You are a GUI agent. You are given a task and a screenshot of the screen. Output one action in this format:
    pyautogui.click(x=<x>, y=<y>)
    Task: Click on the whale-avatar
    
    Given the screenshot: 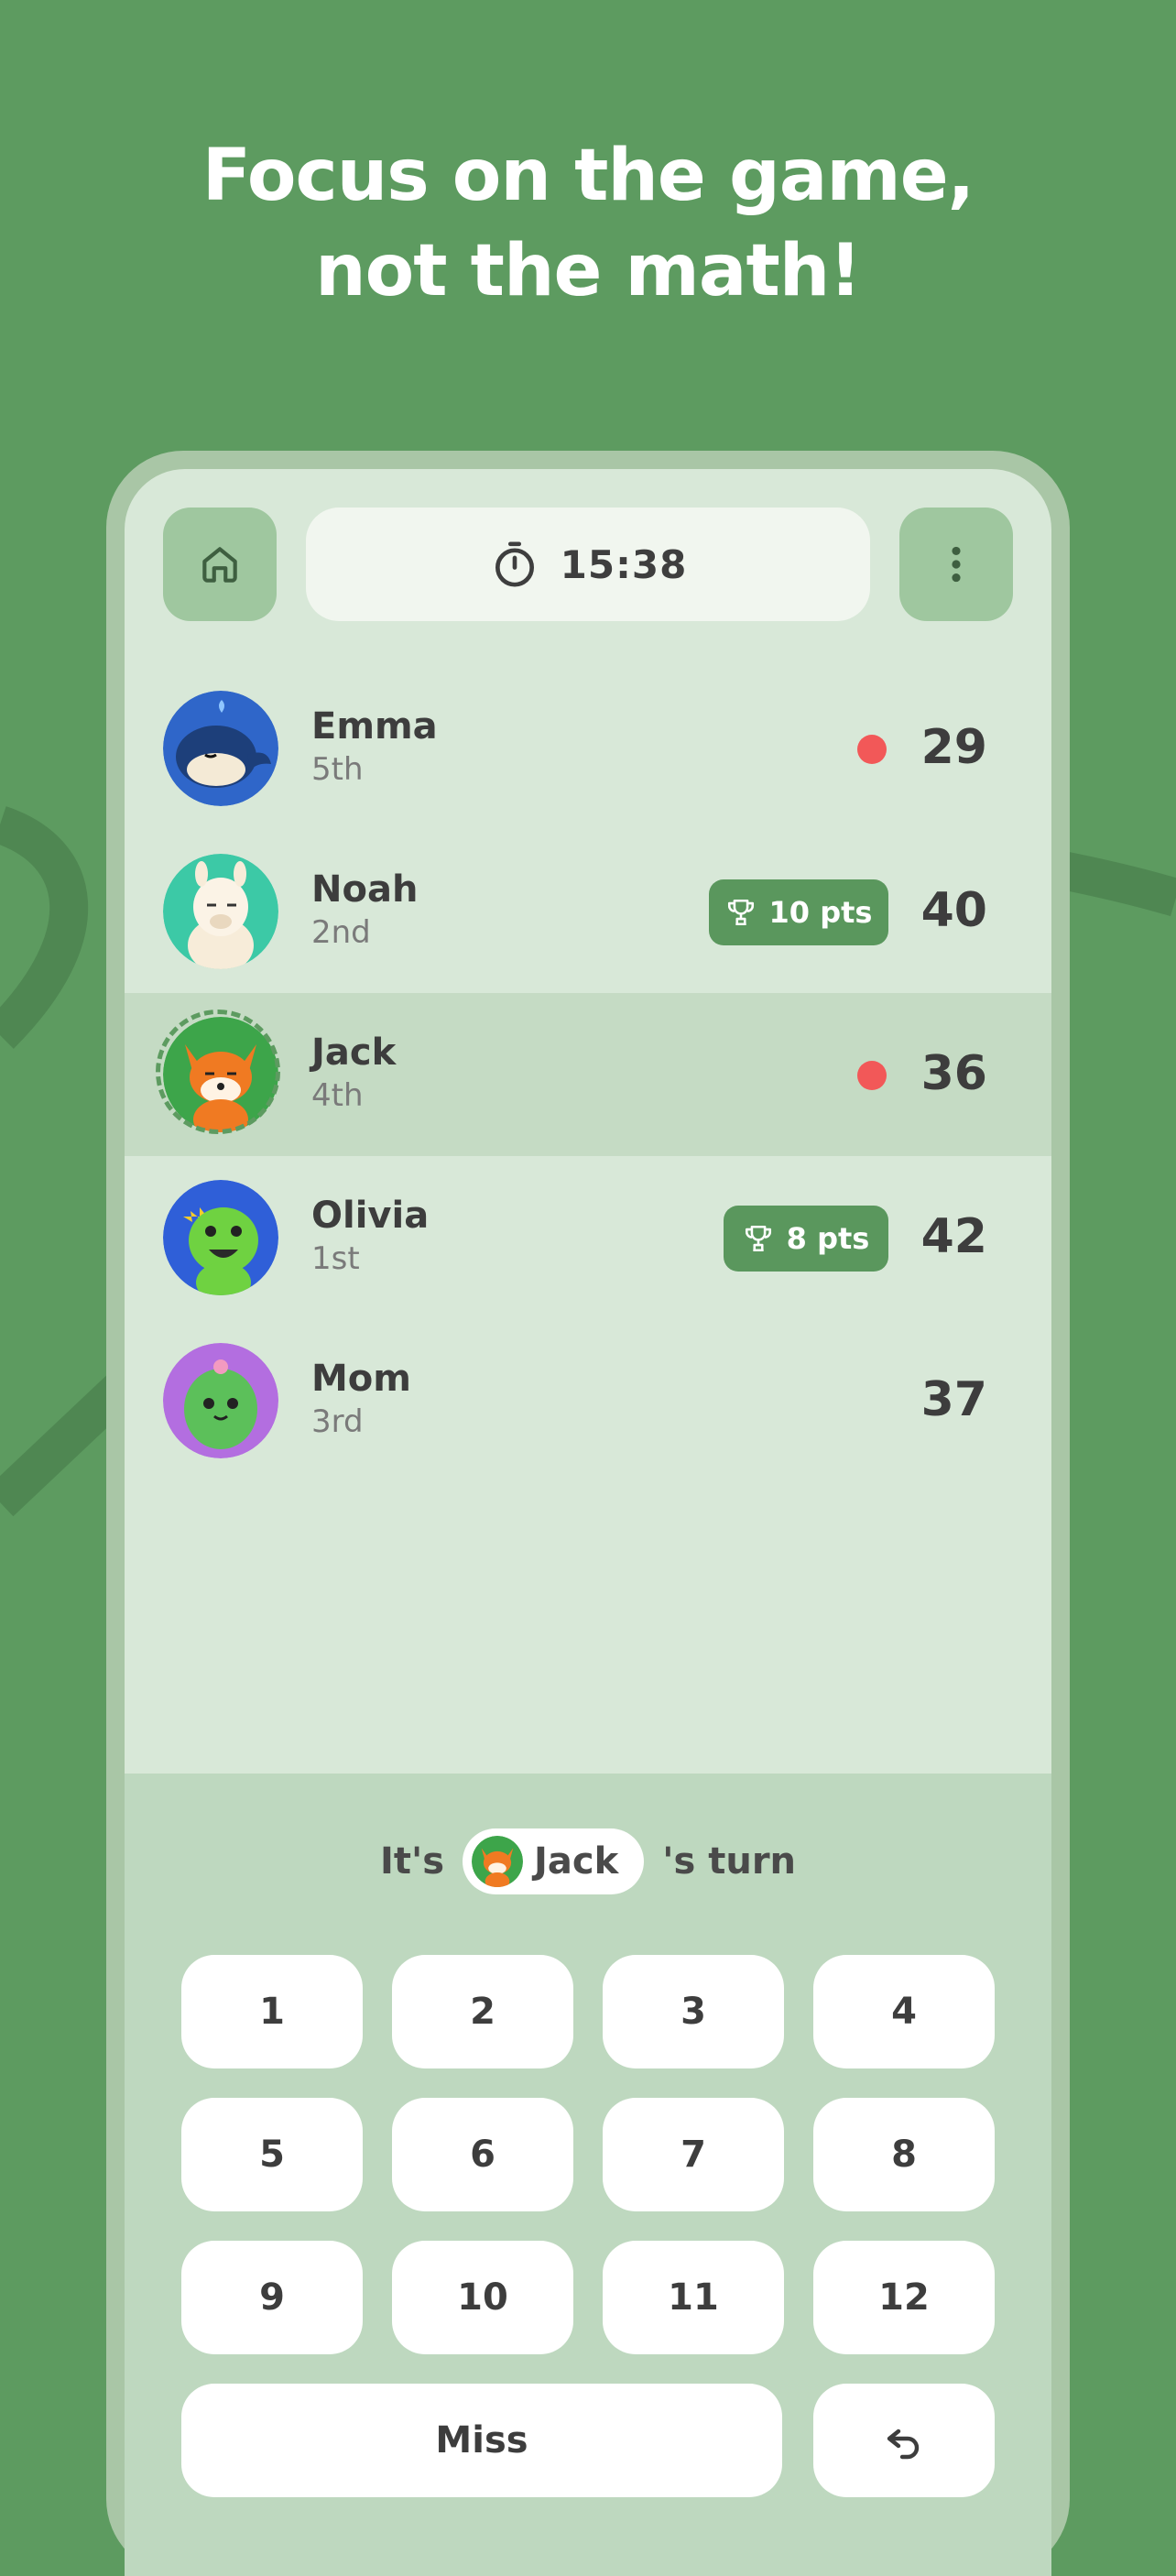 What is the action you would take?
    pyautogui.click(x=220, y=749)
    